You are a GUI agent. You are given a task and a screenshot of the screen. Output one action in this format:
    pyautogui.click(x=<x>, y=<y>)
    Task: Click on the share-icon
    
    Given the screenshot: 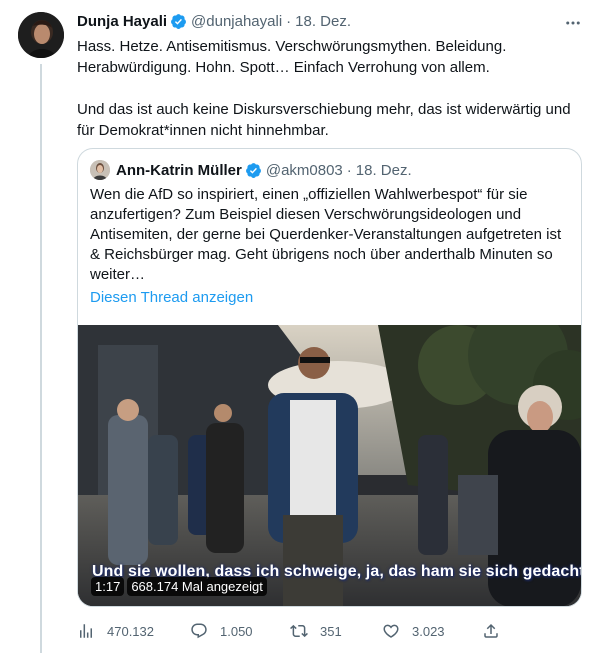 What is the action you would take?
    pyautogui.click(x=491, y=630)
    